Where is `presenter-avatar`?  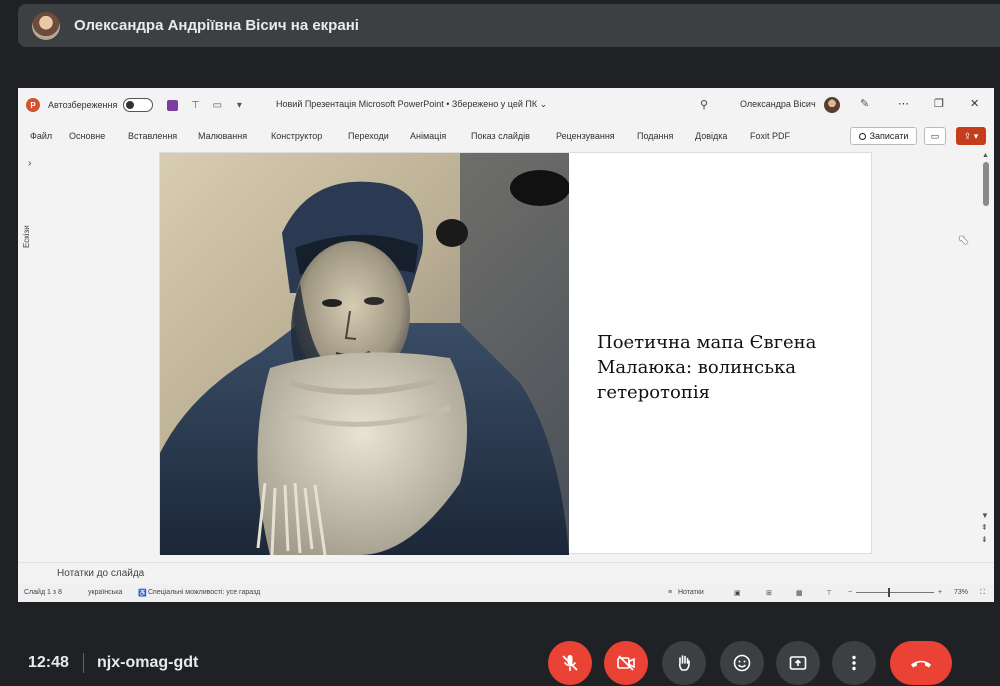 presenter-avatar is located at coordinates (46, 25).